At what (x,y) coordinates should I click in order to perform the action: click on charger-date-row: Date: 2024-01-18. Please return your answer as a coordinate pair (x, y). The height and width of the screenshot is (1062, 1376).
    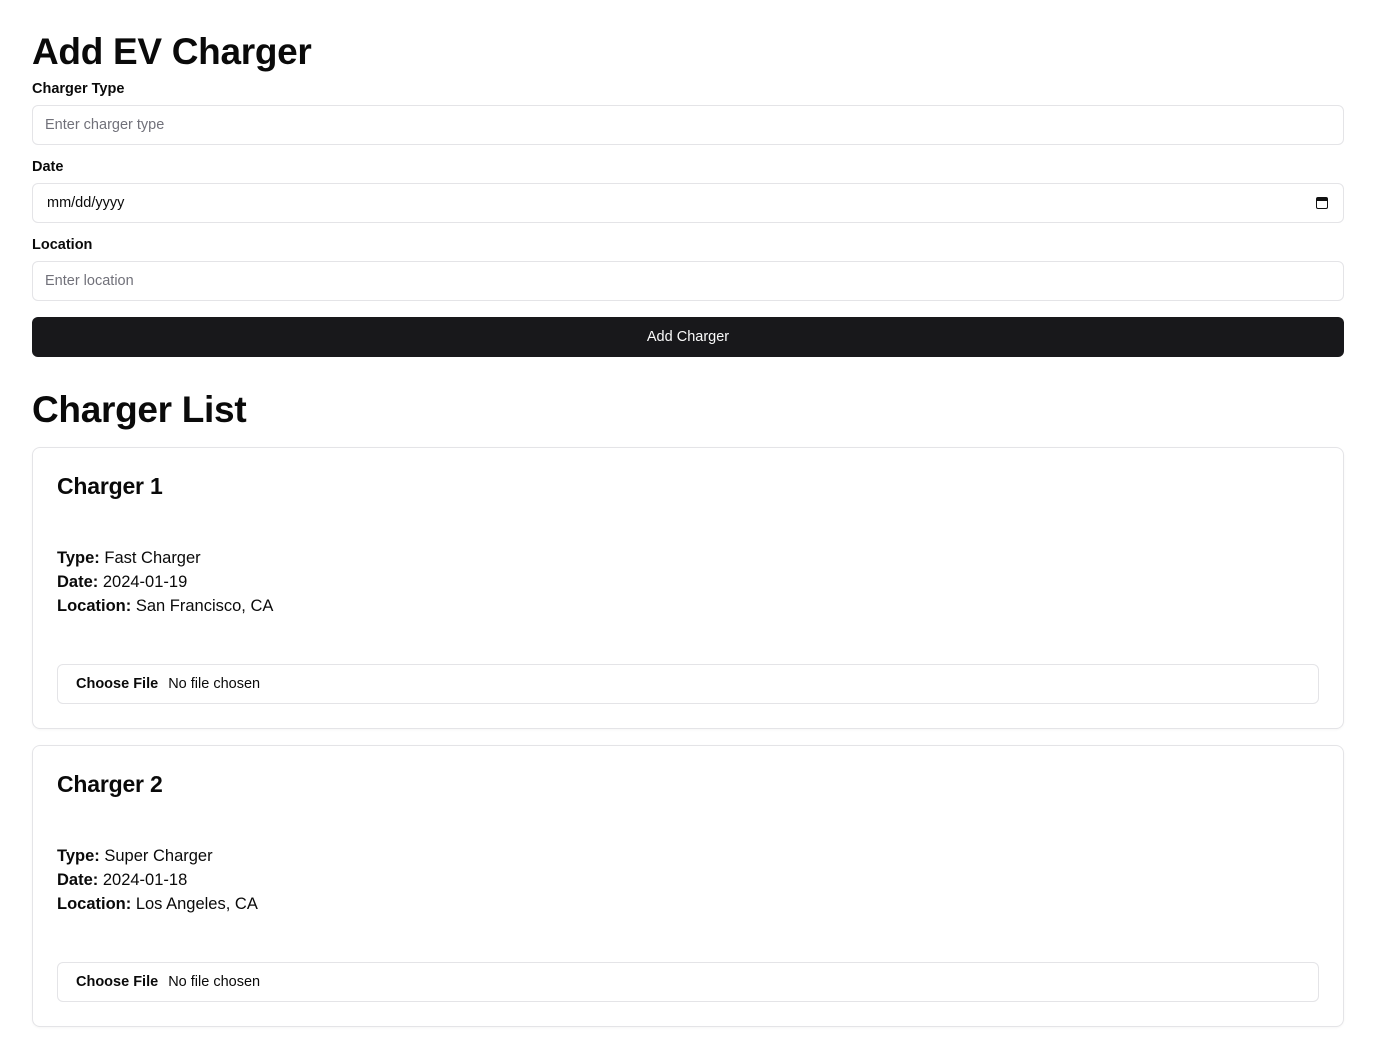
    Looking at the image, I should click on (688, 880).